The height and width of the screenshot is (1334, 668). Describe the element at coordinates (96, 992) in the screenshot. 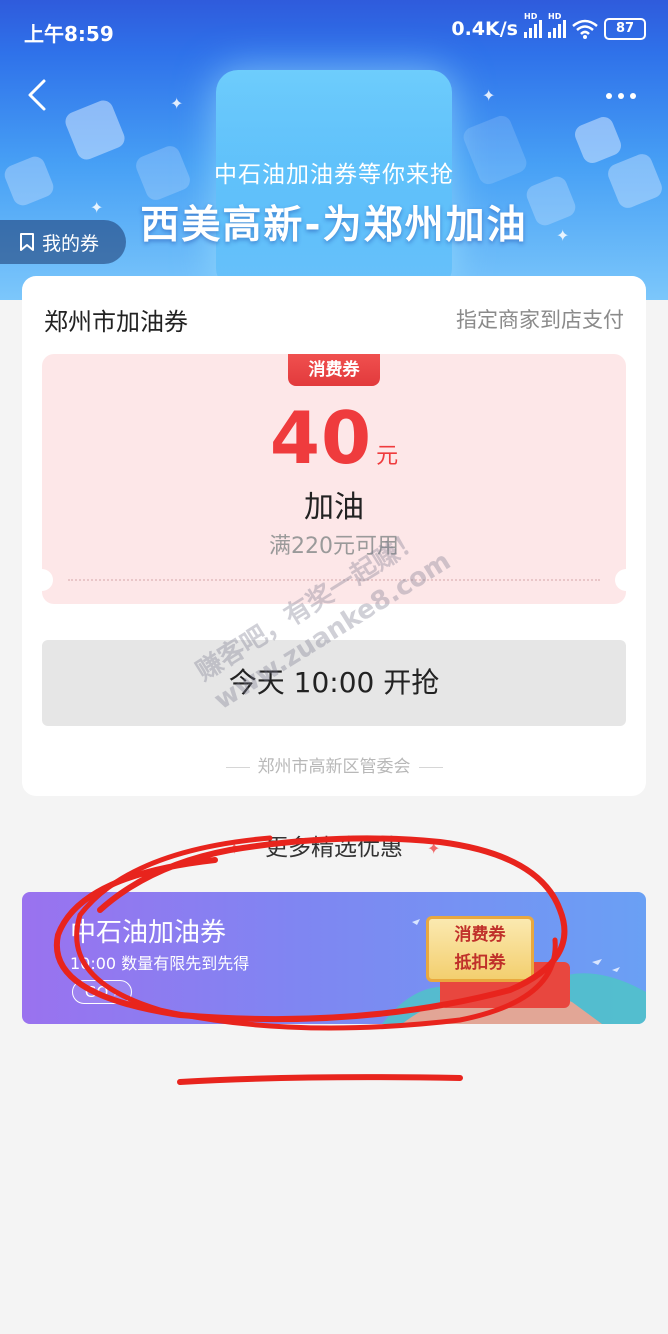

I see `promo-go-label: GO` at that location.